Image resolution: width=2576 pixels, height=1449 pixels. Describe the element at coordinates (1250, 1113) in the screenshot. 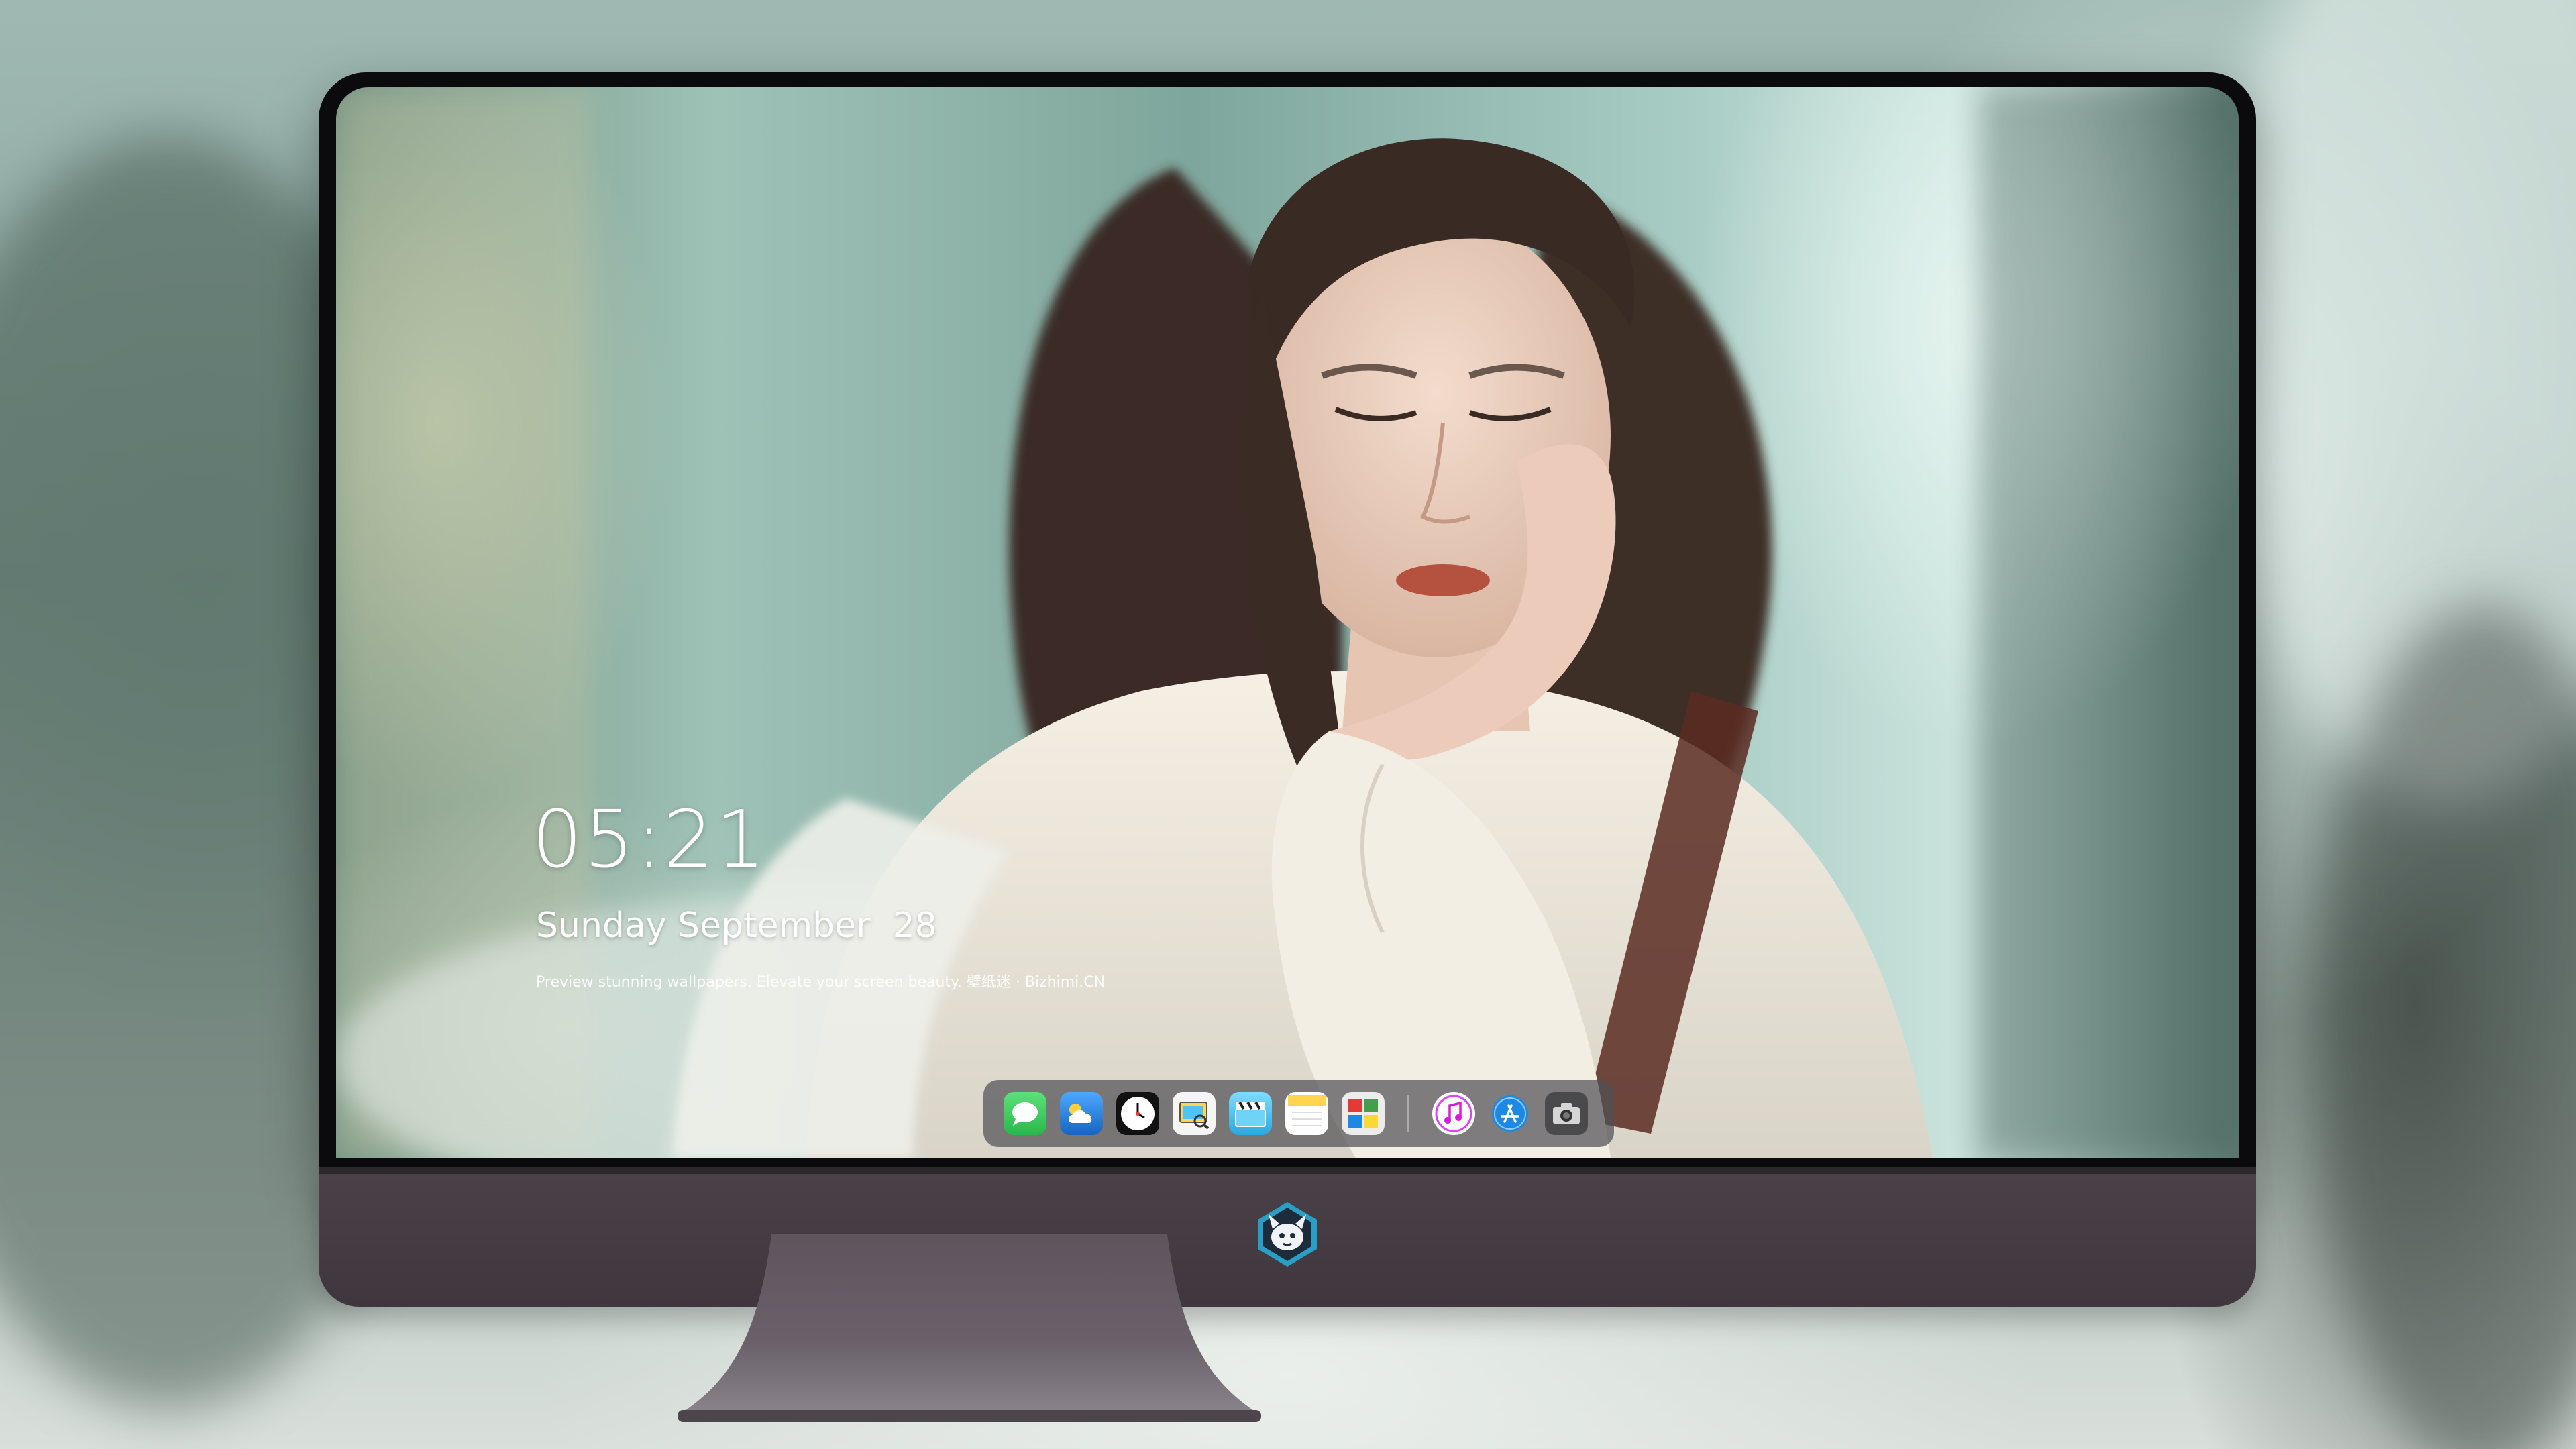

I see `clapperboard-icon` at that location.